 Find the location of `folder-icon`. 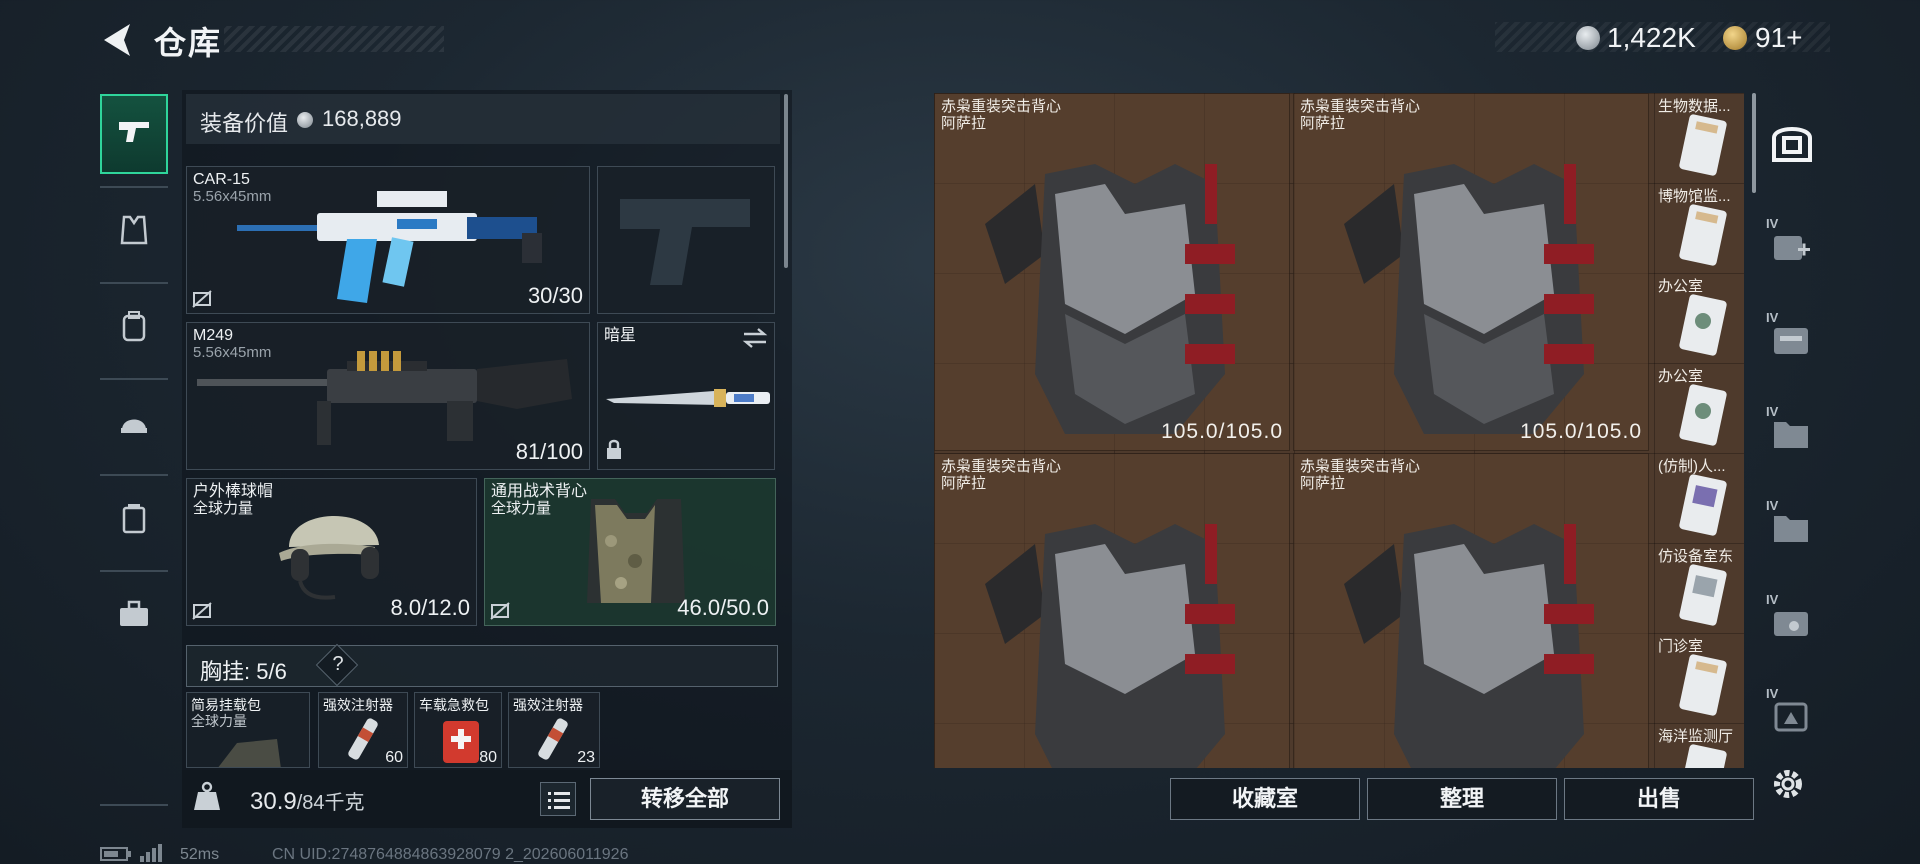

folder-icon is located at coordinates (1792, 436).